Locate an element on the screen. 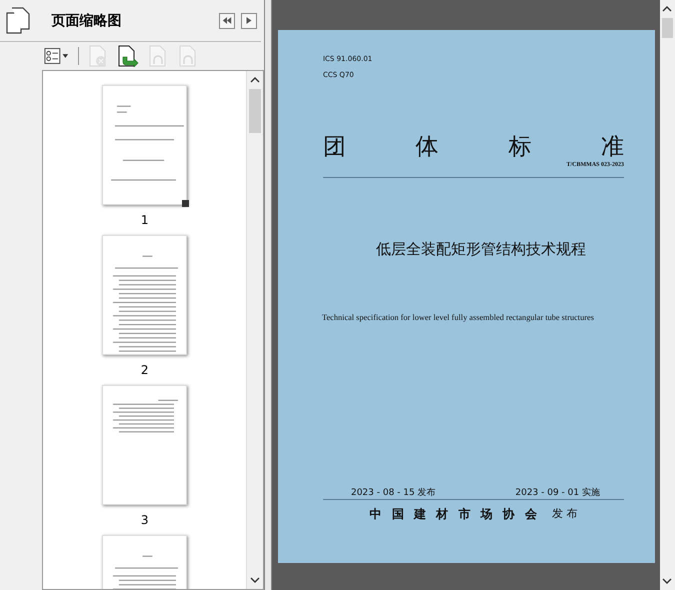  insert-pages-button is located at coordinates (128, 56).